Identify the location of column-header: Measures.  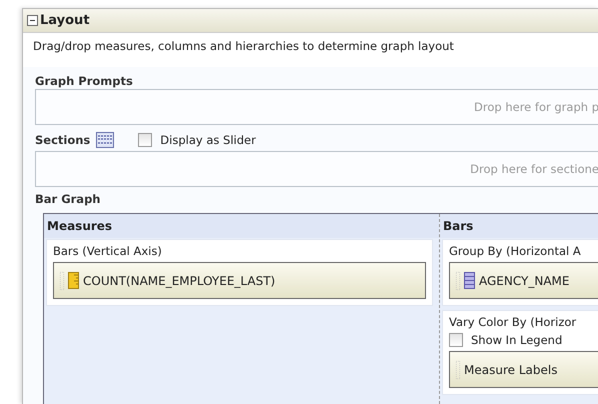
(241, 226).